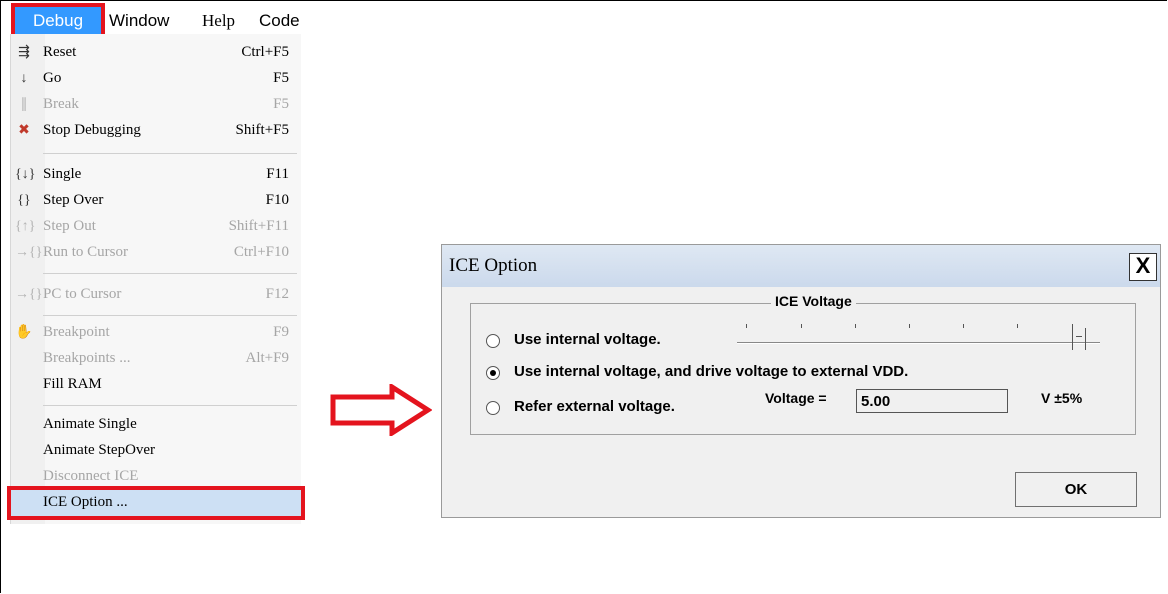  What do you see at coordinates (24, 52) in the screenshot?
I see `reset-icon: ⇶` at bounding box center [24, 52].